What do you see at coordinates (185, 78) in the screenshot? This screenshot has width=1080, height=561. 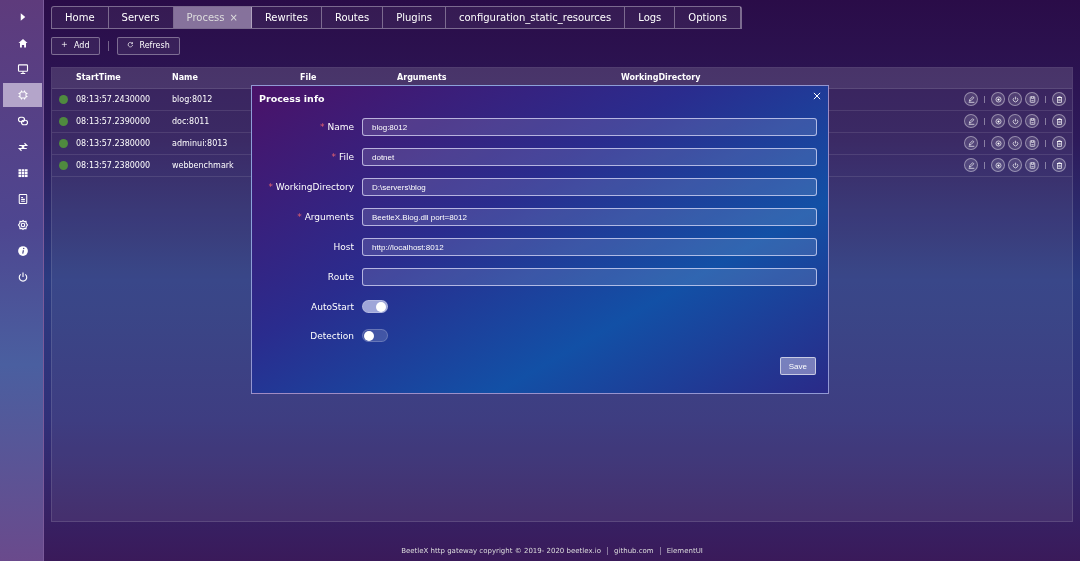 I see `column-header: Name` at bounding box center [185, 78].